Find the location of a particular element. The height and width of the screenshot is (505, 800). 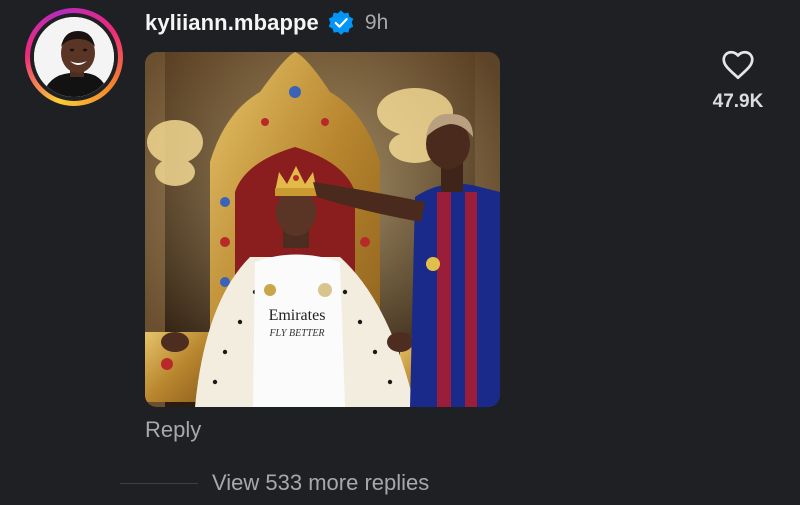

view-more-replies-button: View 533 more replies is located at coordinates (274, 483).